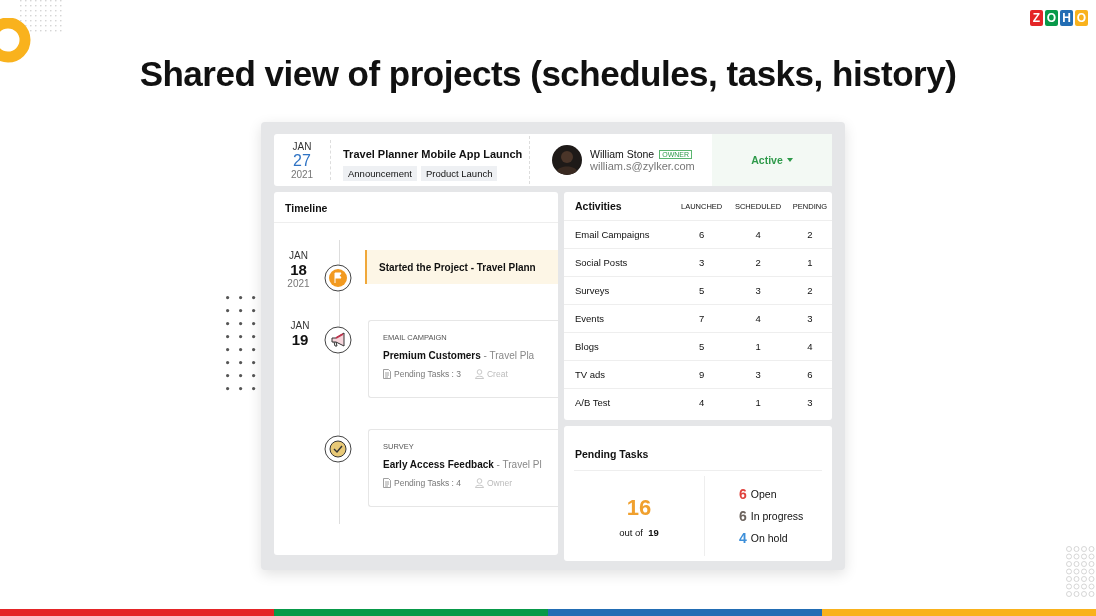  I want to click on milestone-title: Started the Project - Travel Plann, so click(457, 267).